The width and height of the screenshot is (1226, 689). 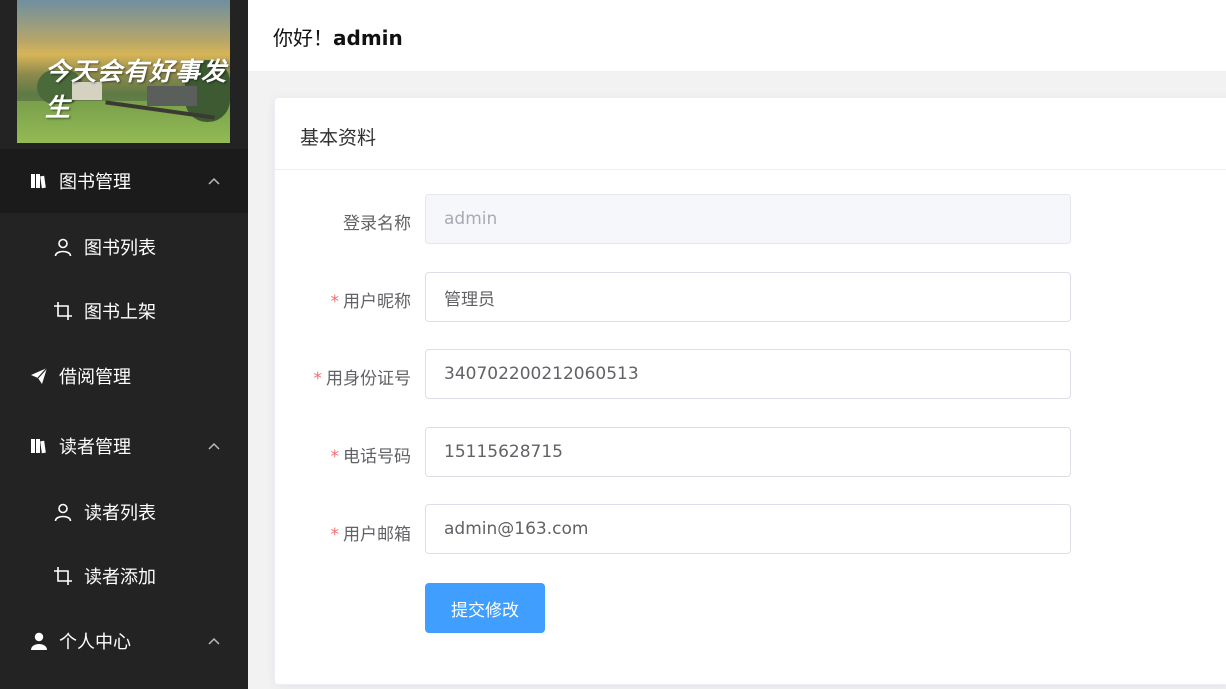 What do you see at coordinates (120, 577) in the screenshot?
I see `sidebar-item-label: 读者添加` at bounding box center [120, 577].